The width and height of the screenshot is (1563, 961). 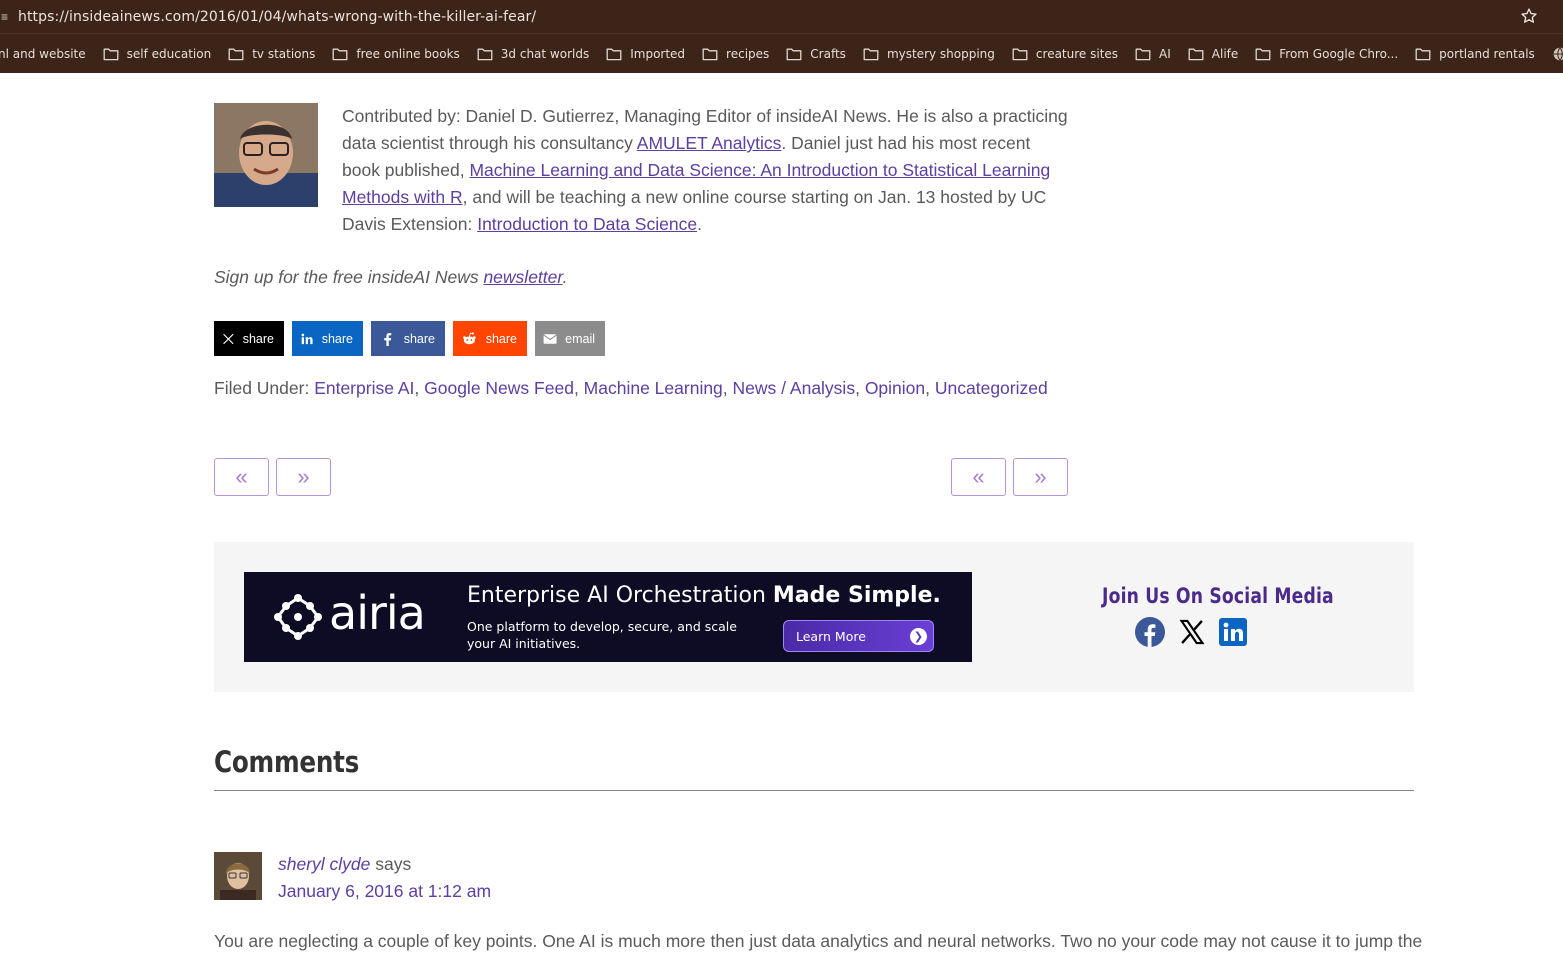 What do you see at coordinates (533, 54) in the screenshot?
I see `bookmark-item: 3d chat worlds` at bounding box center [533, 54].